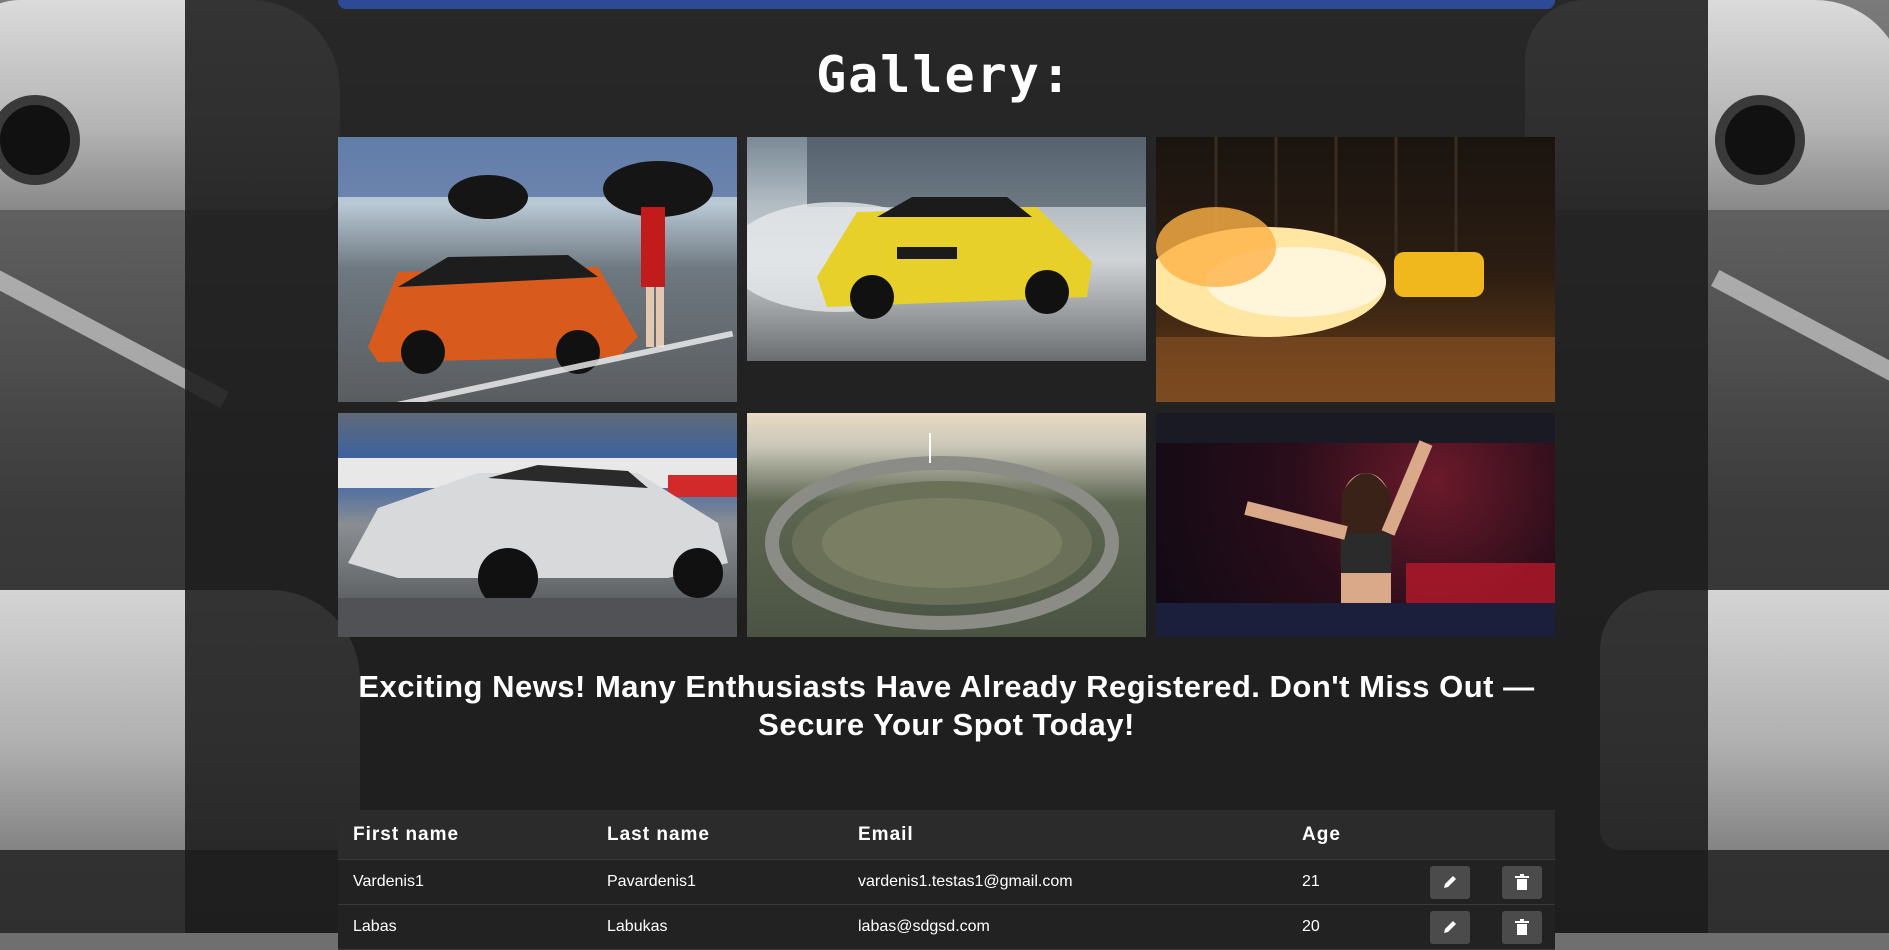 This screenshot has width=1889, height=950. I want to click on cell-email: vardenis1.testas1@gmail.com, so click(965, 881).